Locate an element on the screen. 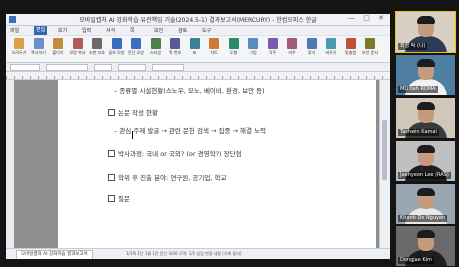  ribbon-button: 문단 모양 is located at coordinates (136, 49).